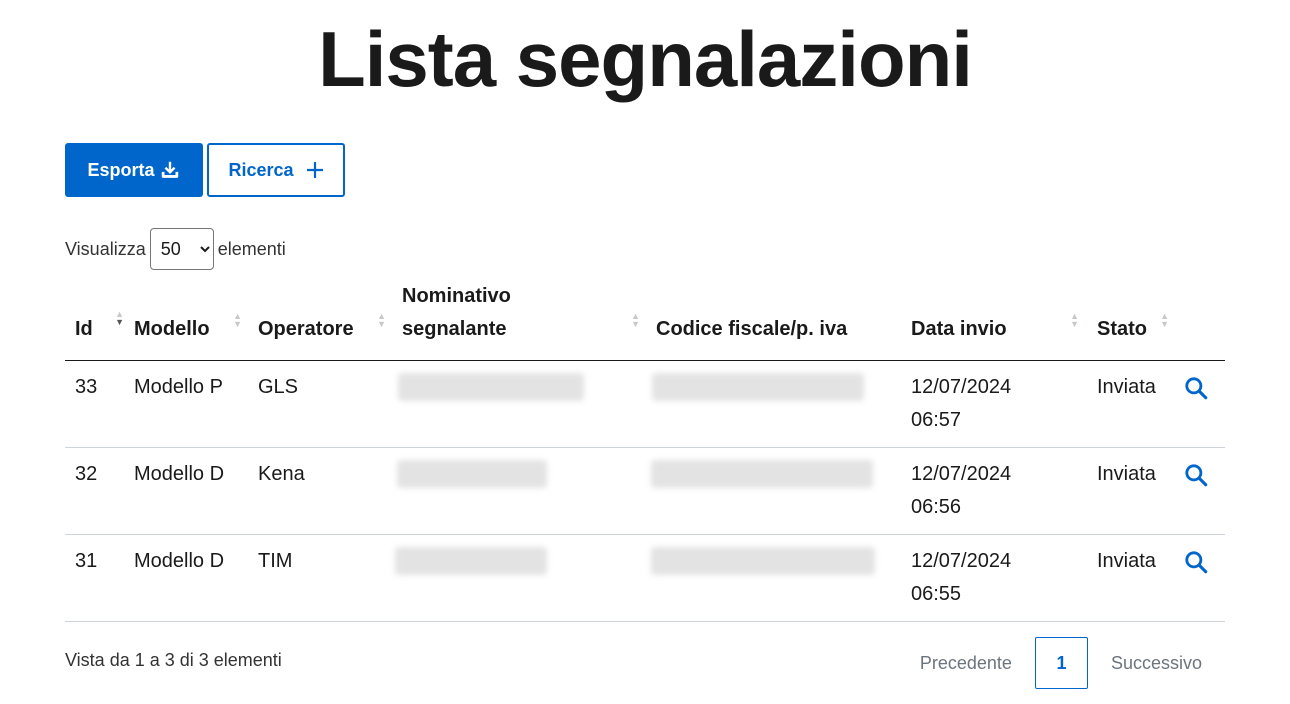 The image size is (1290, 704). Describe the element at coordinates (993, 578) in the screenshot. I see `cell-data-invio: 12/07/2024 06:55` at that location.